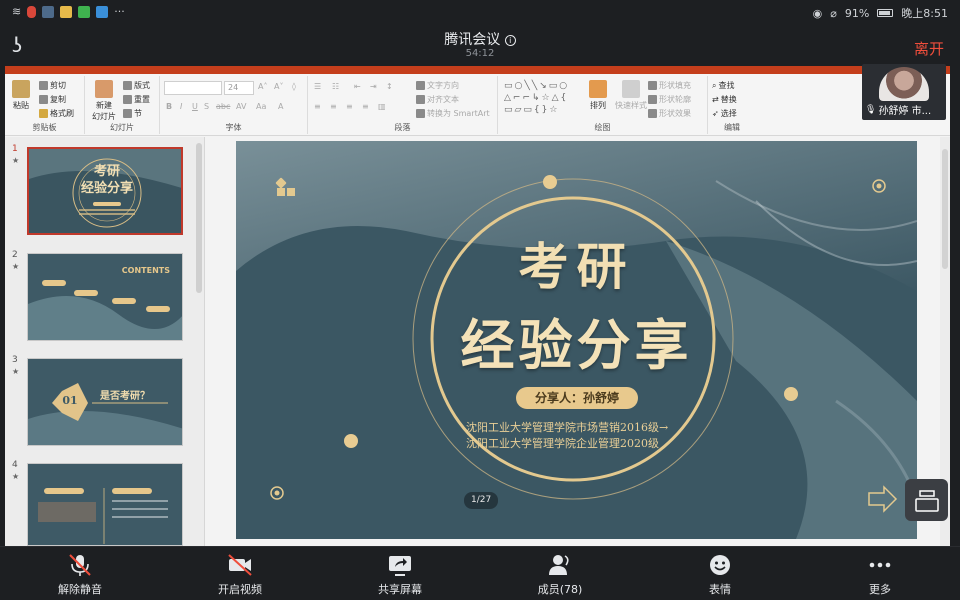 The height and width of the screenshot is (600, 960). What do you see at coordinates (223, 106) in the screenshot?
I see `strikethrough-button: abc` at bounding box center [223, 106].